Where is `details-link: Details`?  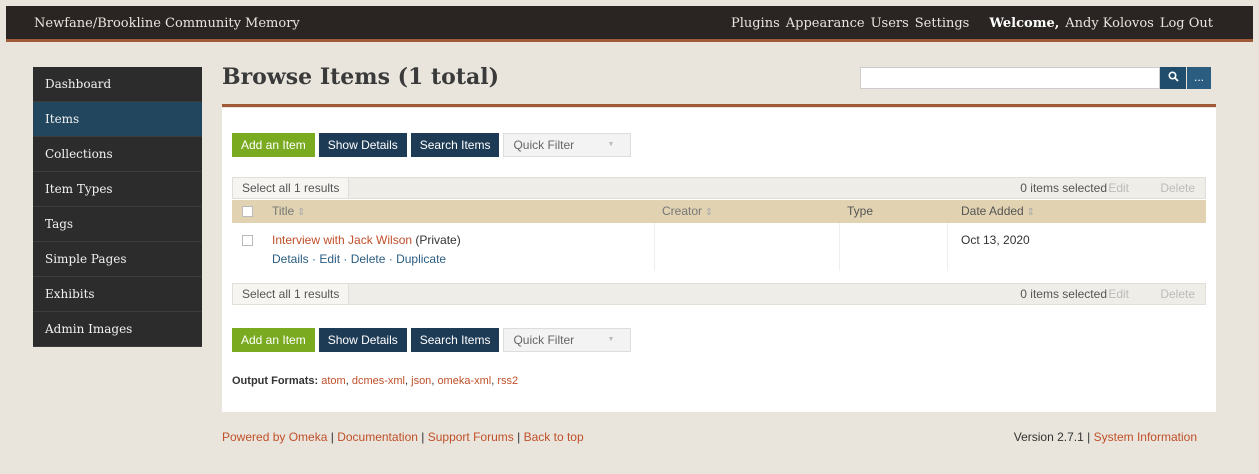 details-link: Details is located at coordinates (290, 259).